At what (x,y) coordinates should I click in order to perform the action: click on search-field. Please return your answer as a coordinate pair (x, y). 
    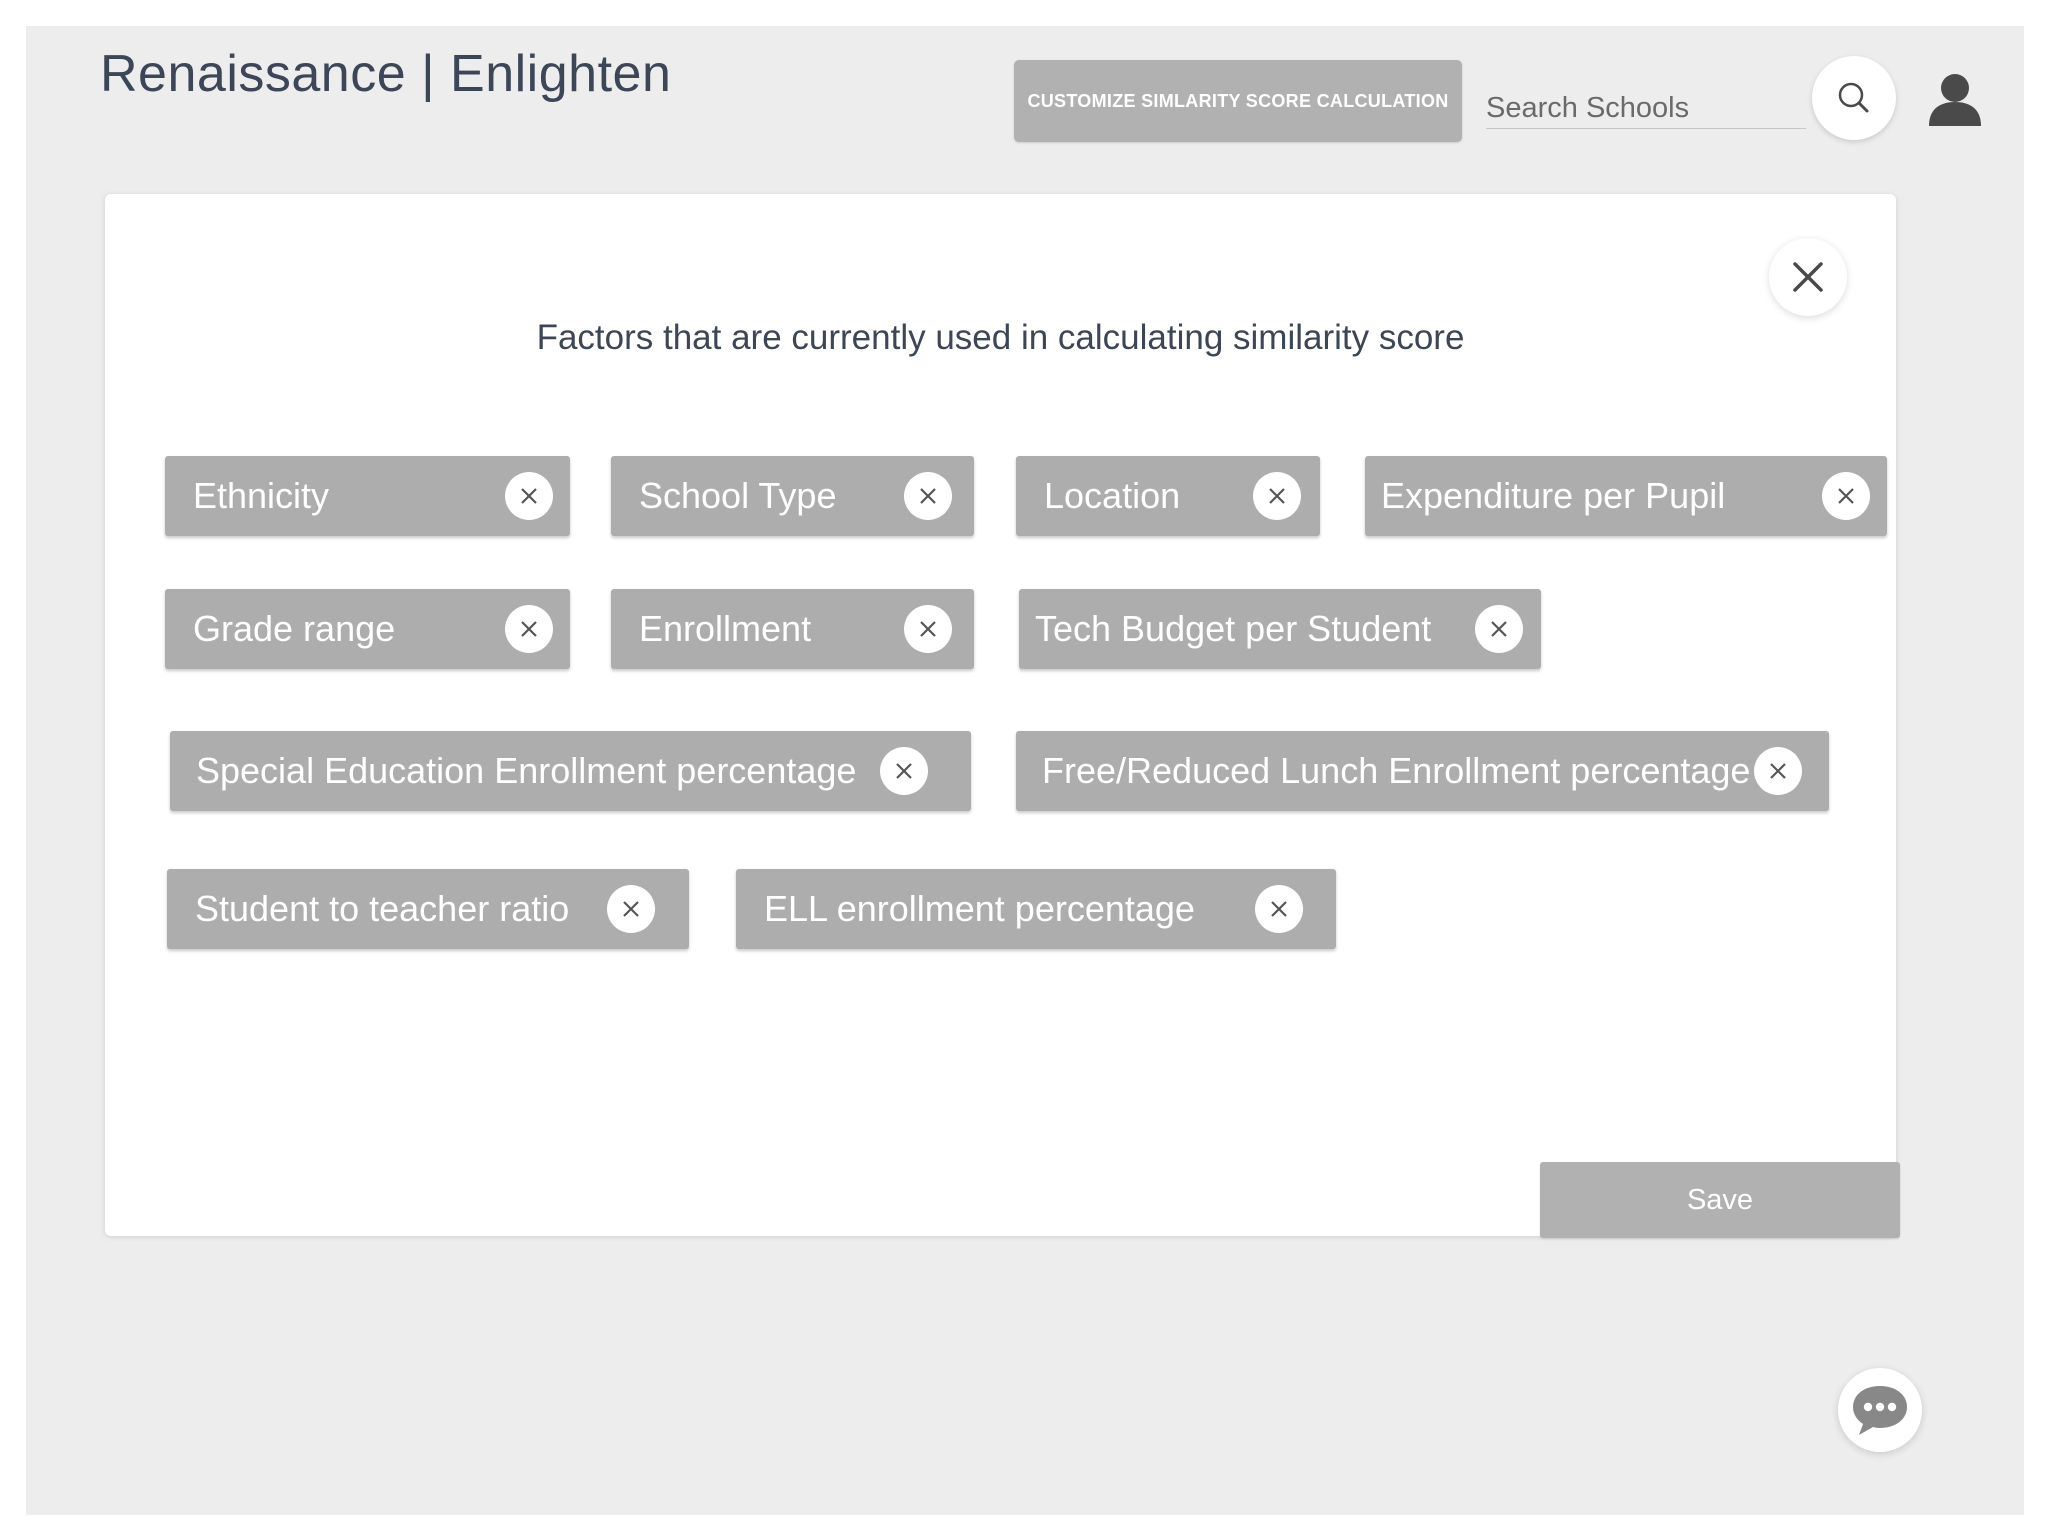
    Looking at the image, I should click on (1646, 108).